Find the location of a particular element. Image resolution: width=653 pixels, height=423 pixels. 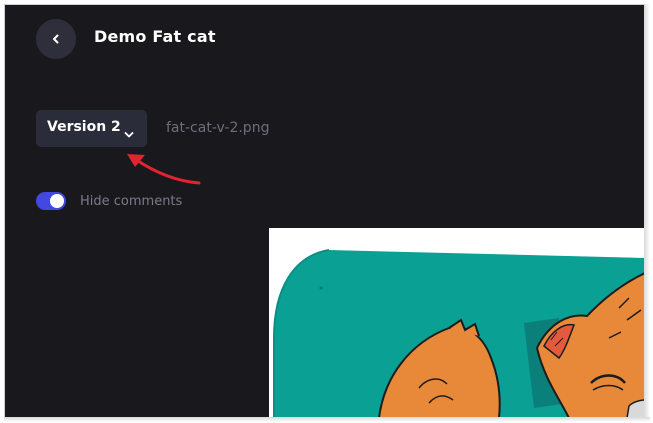

red-arrow-icon is located at coordinates (166, 169).